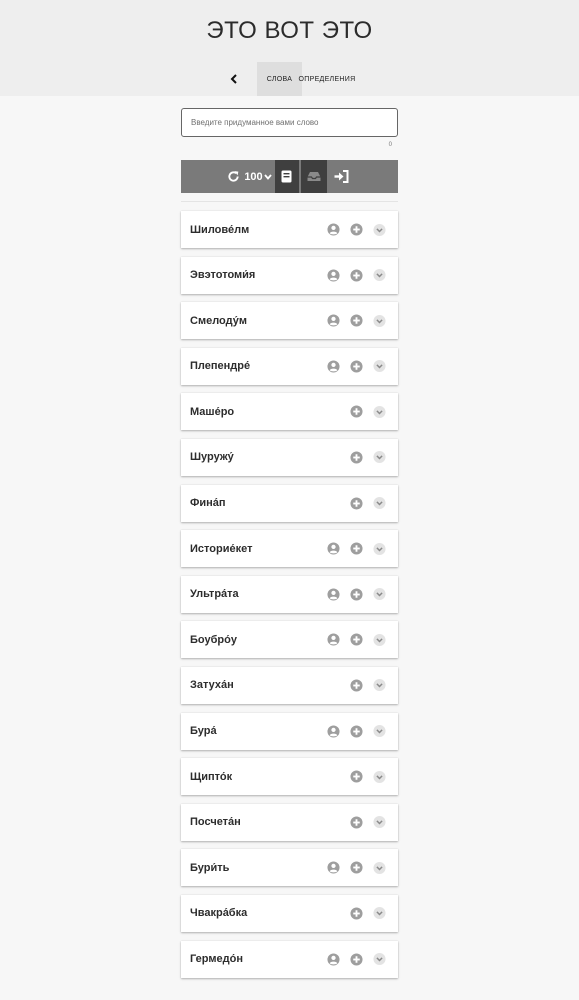 The height and width of the screenshot is (1000, 579). What do you see at coordinates (289, 777) in the screenshot?
I see `word-card: Щипто́к` at bounding box center [289, 777].